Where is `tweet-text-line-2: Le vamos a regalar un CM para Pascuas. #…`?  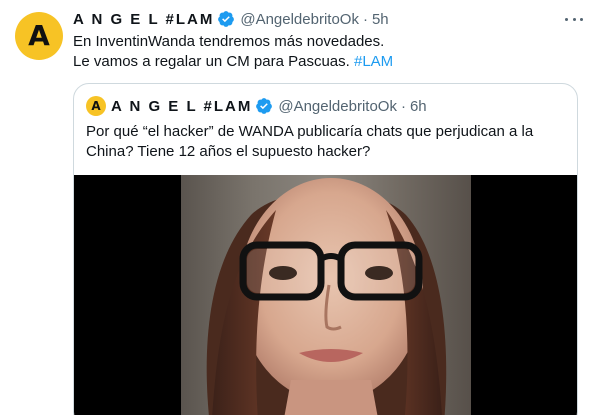
tweet-text-line-2: Le vamos a regalar un CM para Pascuas. #… is located at coordinates (323, 62).